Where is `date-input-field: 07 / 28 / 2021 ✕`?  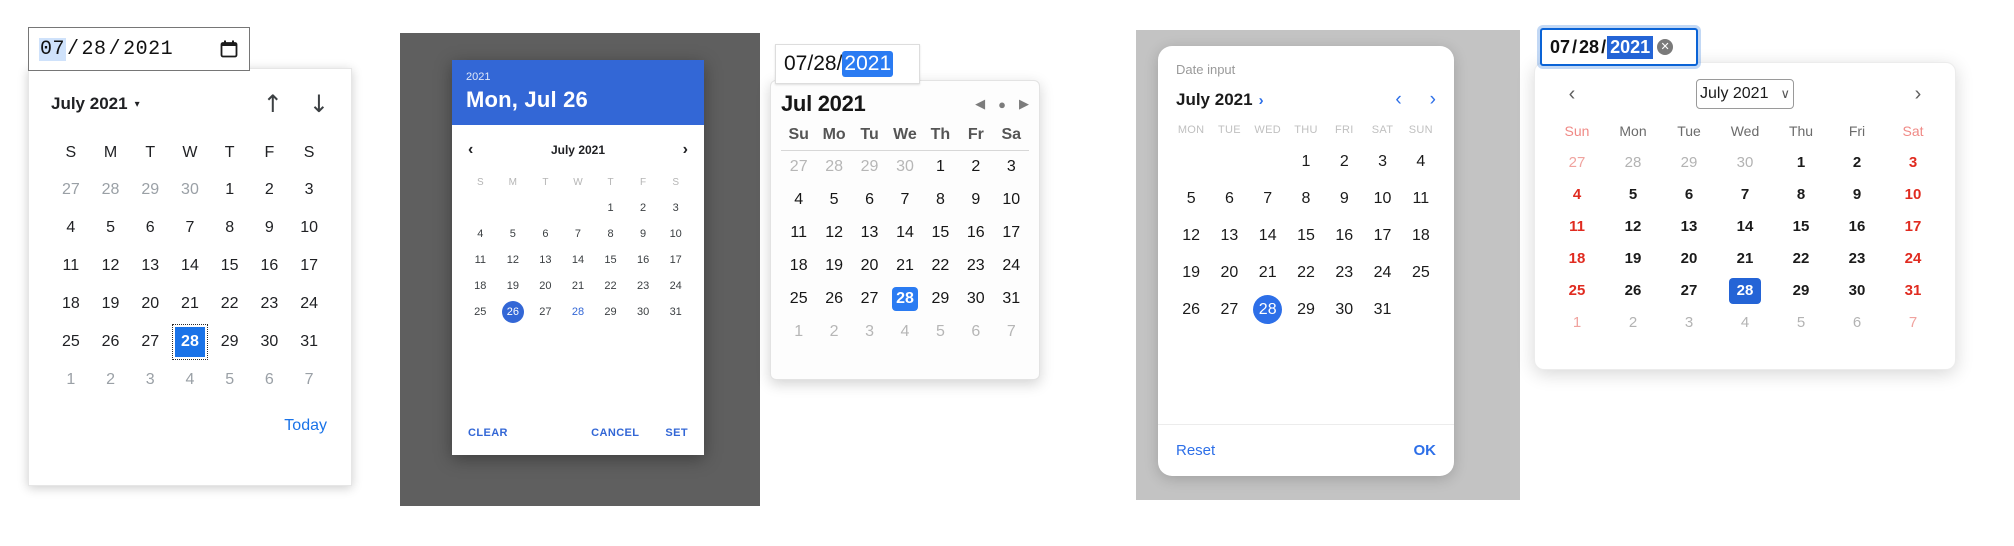
date-input-field: 07 / 28 / 2021 ✕ is located at coordinates (1619, 47).